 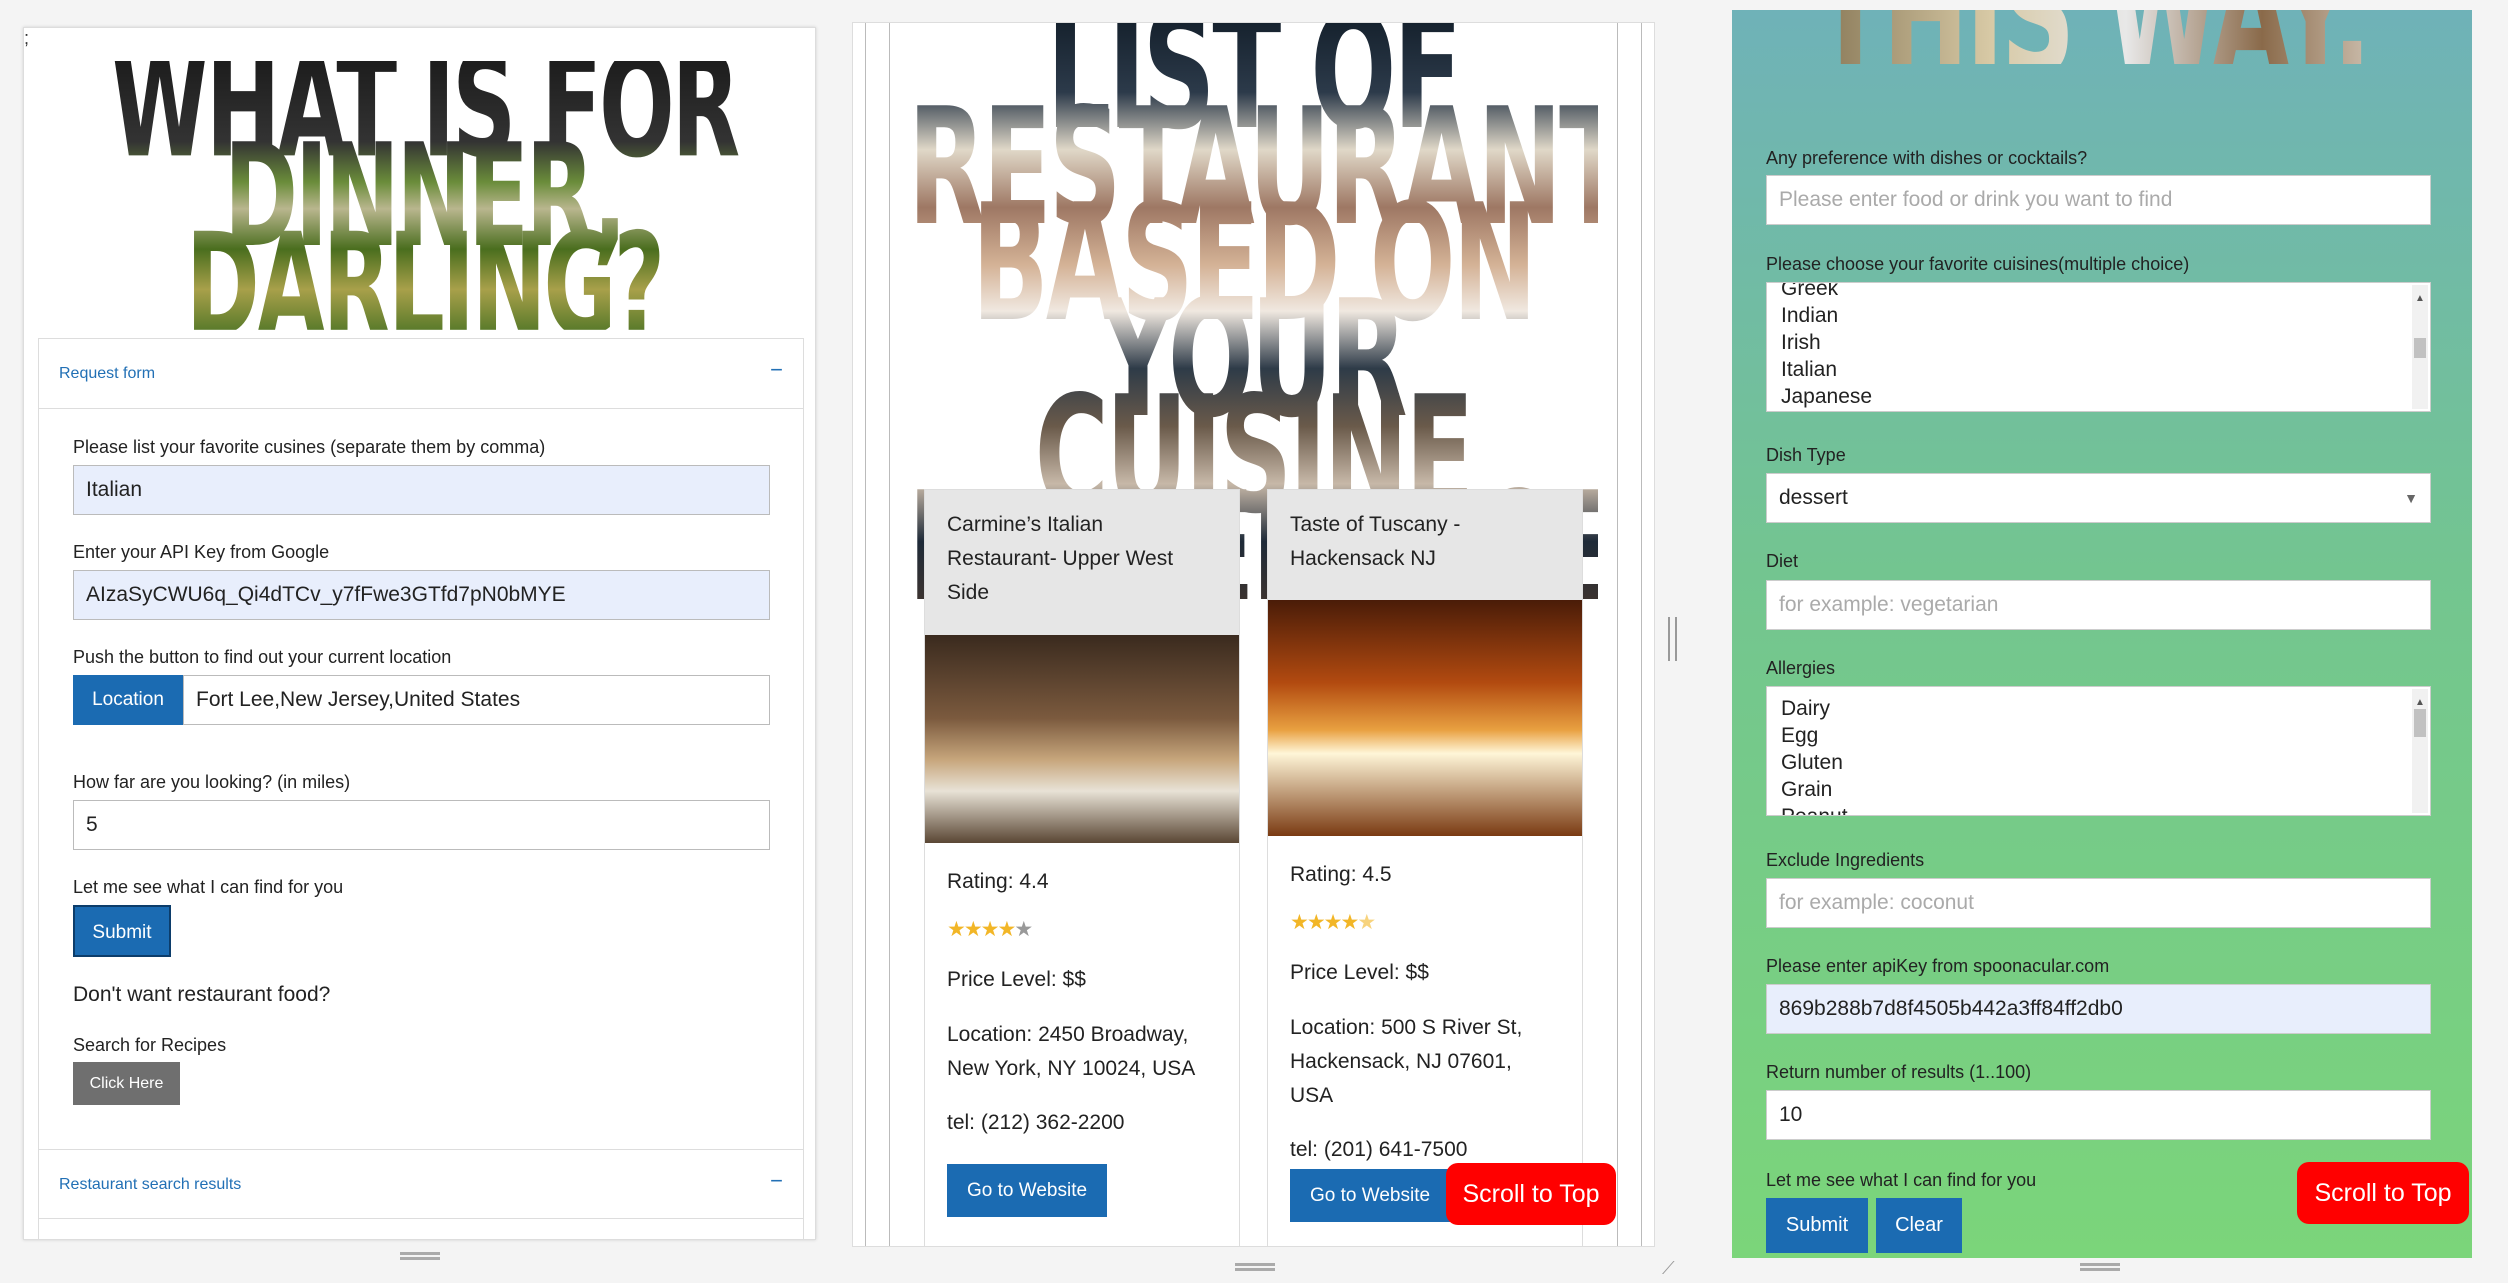 I want to click on dish-type-select: dessert ▼, so click(x=2098, y=498).